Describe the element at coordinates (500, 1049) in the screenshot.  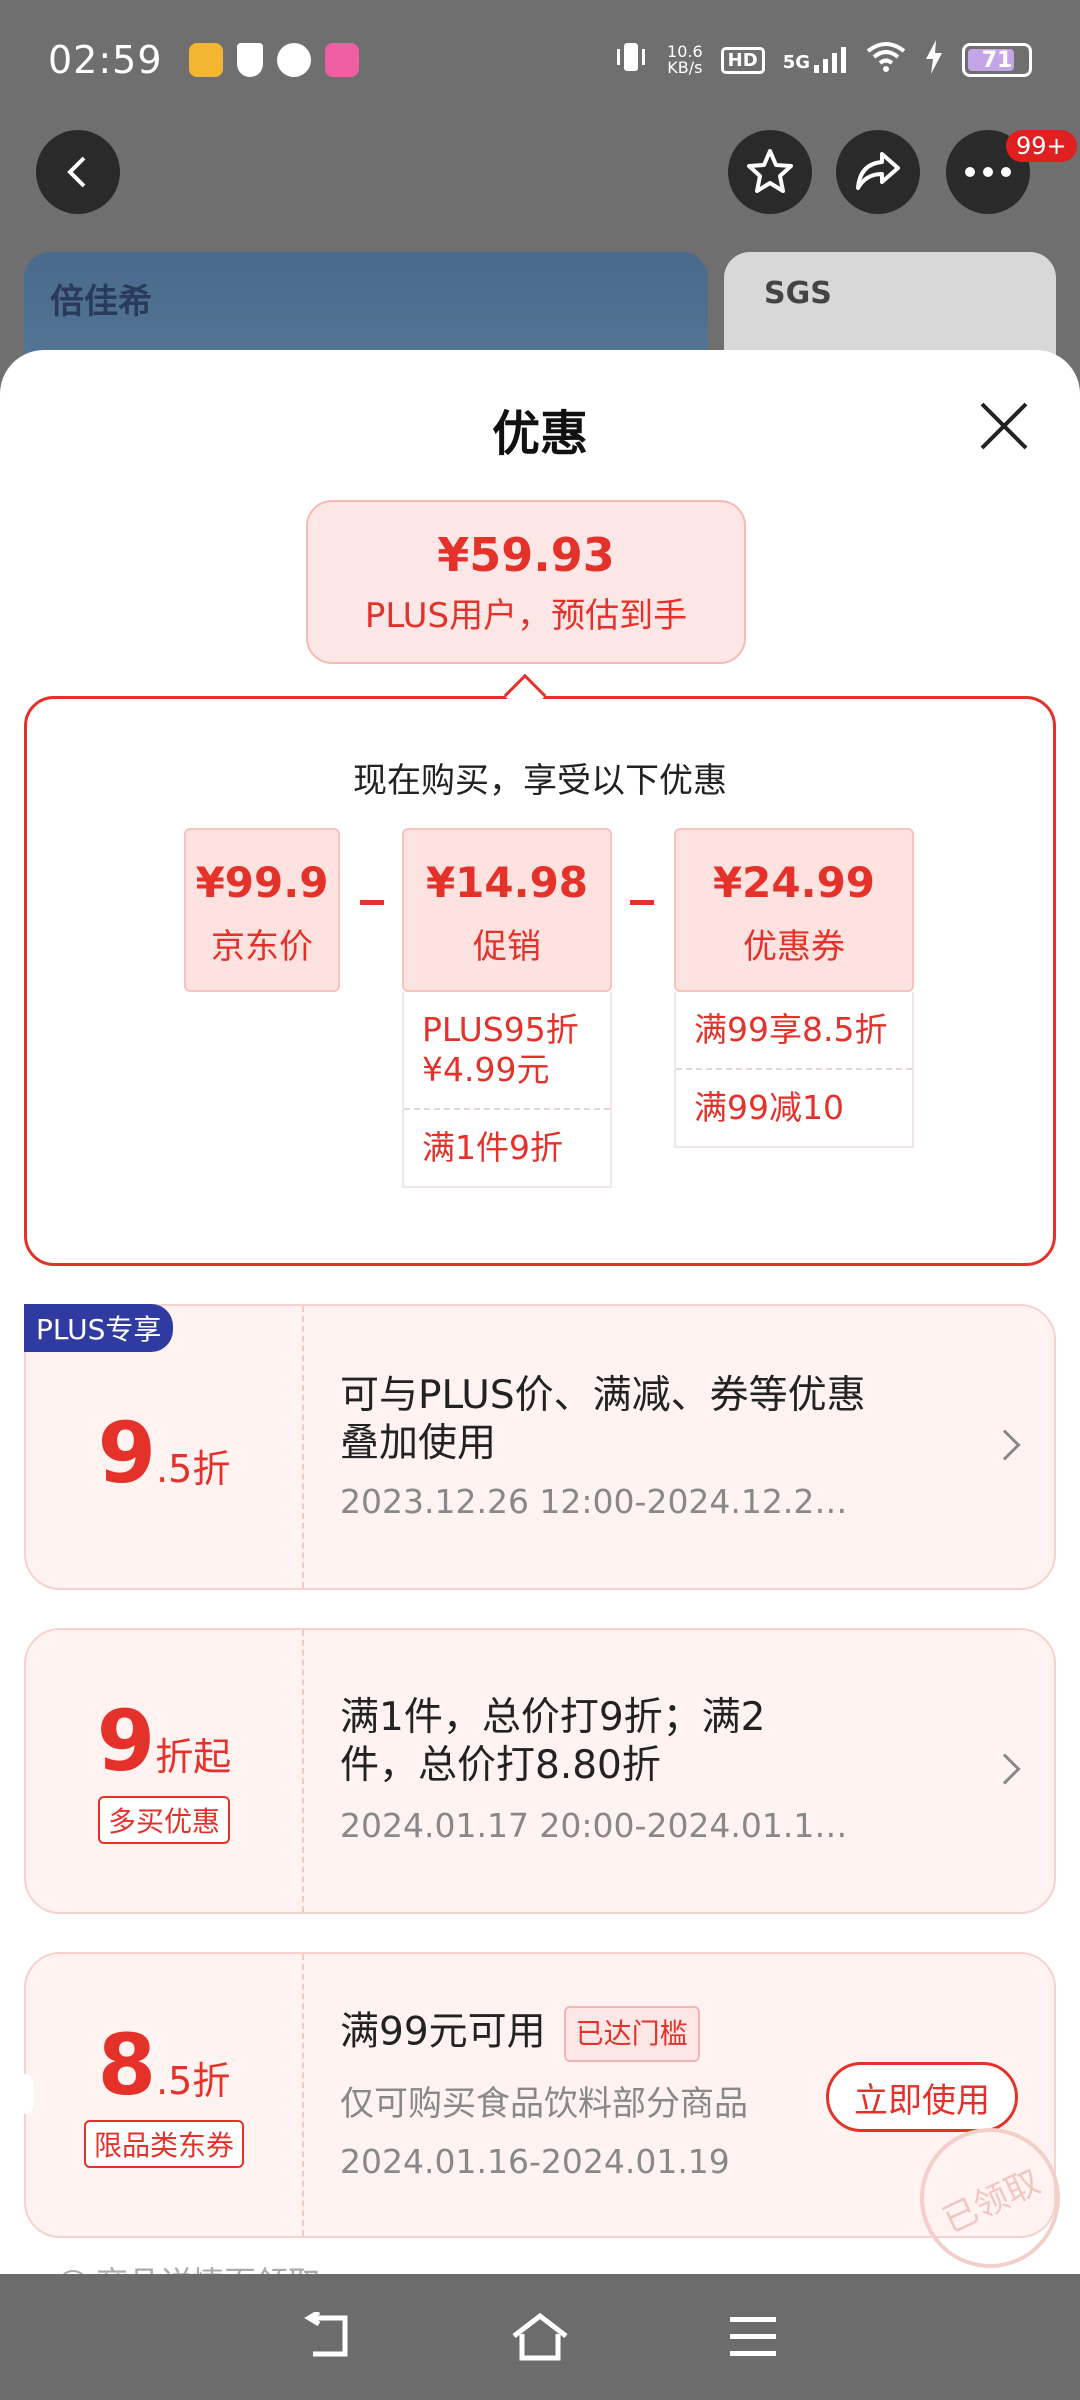
I see `promotion-detail-item: PLUS95折 ¥4.99元` at that location.